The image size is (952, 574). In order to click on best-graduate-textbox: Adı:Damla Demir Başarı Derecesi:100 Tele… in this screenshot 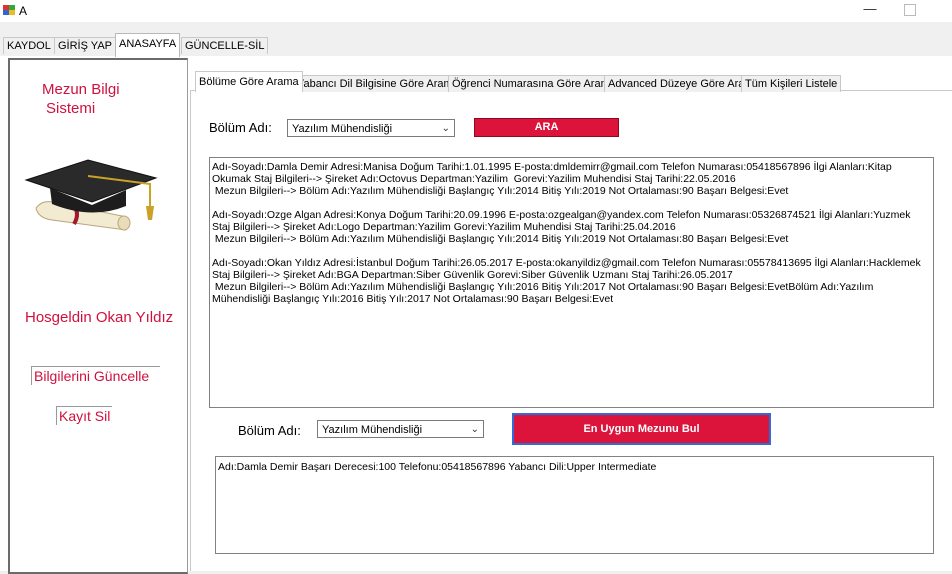, I will do `click(574, 505)`.